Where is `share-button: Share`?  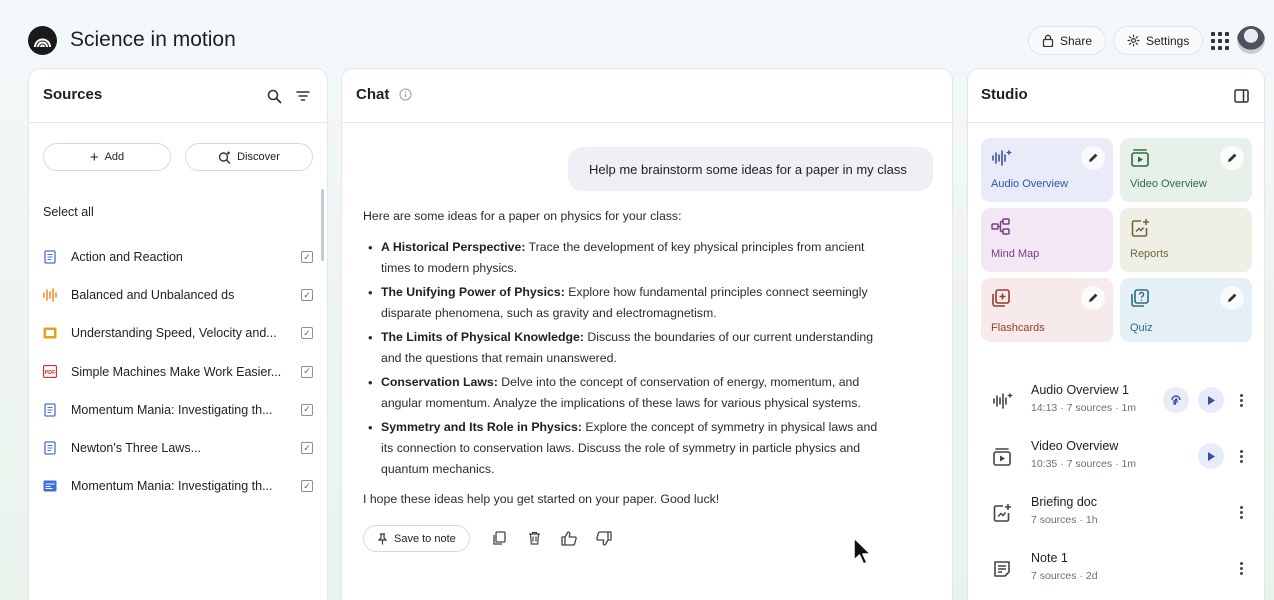
share-button: Share is located at coordinates (1067, 40).